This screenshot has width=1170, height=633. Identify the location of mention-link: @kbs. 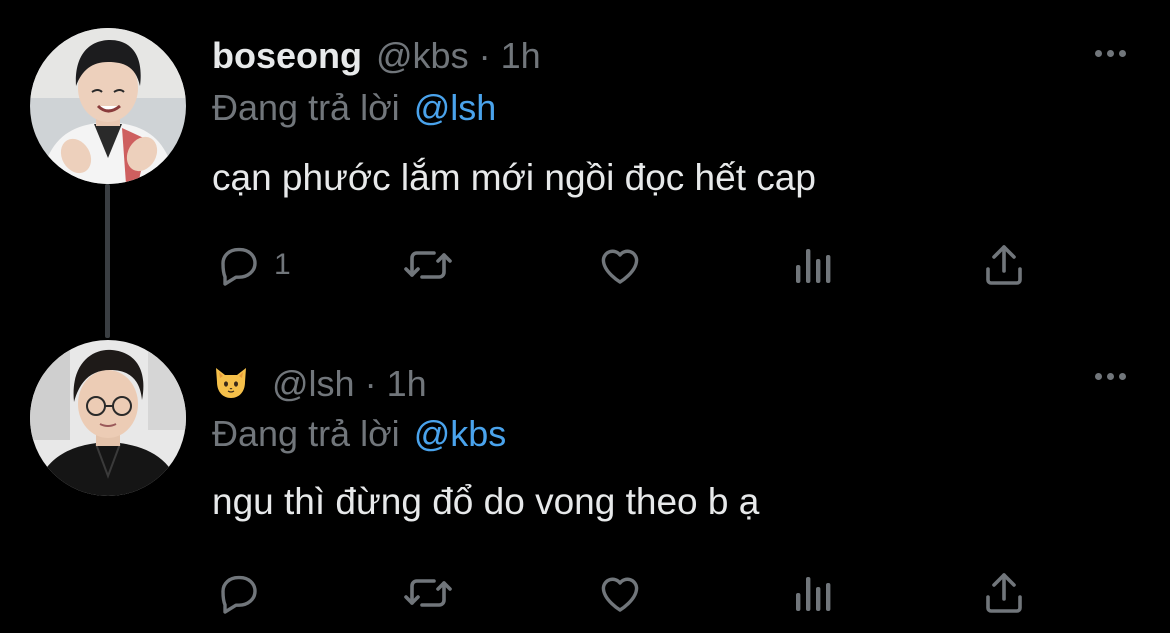
(460, 433).